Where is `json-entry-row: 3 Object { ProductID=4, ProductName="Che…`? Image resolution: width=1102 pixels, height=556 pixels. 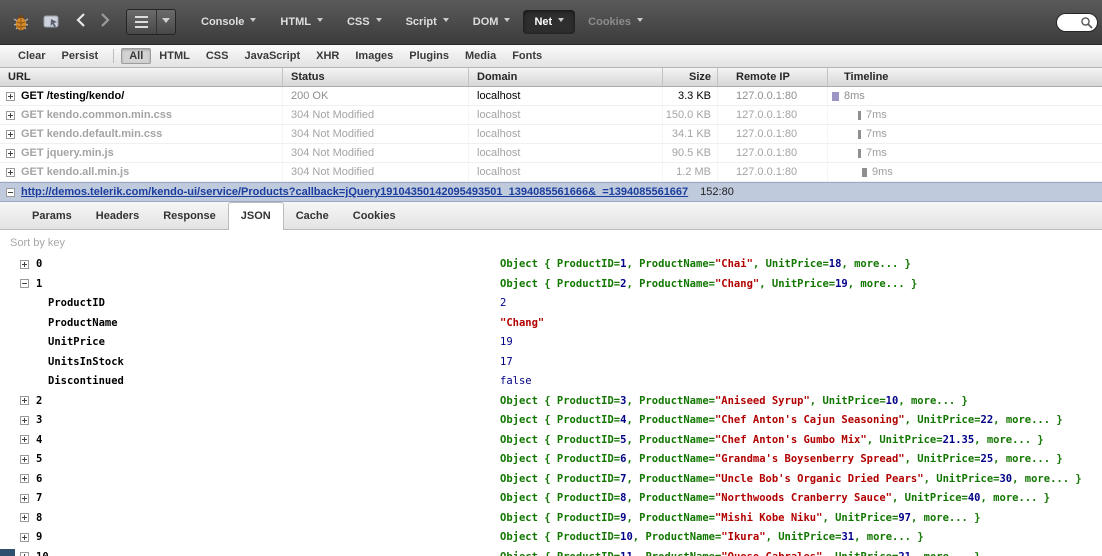
json-entry-row: 3 Object { ProductID=4, ProductName="Che… is located at coordinates (551, 421).